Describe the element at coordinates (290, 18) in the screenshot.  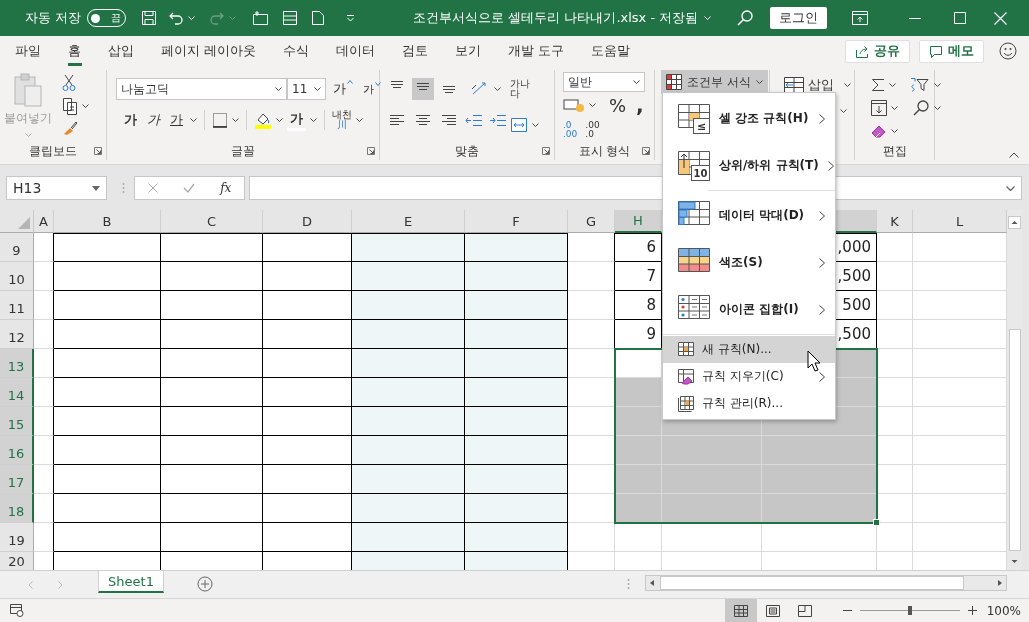
I see `form-icon` at that location.